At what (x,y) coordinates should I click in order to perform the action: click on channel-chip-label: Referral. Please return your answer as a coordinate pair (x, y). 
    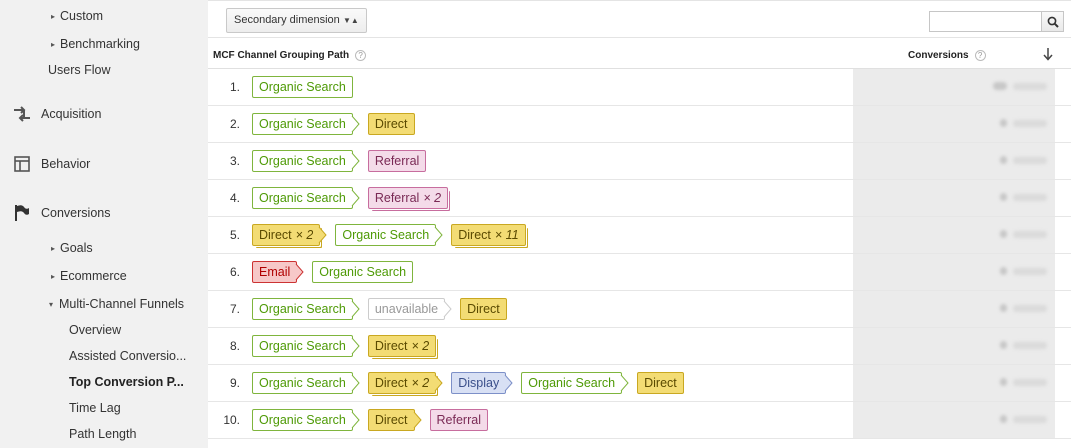
    Looking at the image, I should click on (458, 420).